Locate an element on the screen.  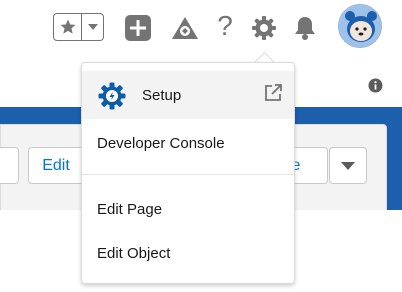
bell-icon is located at coordinates (305, 28).